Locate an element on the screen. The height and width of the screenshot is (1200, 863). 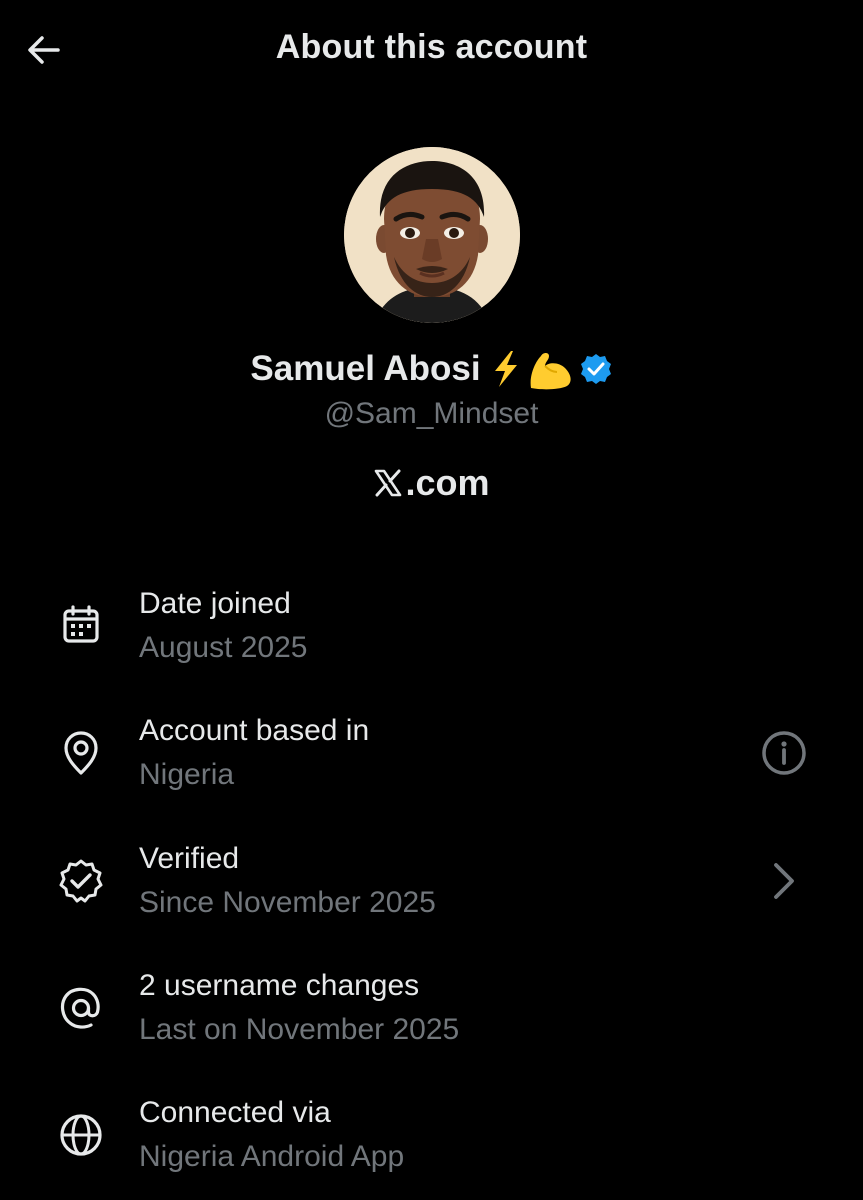
site-label: .com is located at coordinates (431, 483).